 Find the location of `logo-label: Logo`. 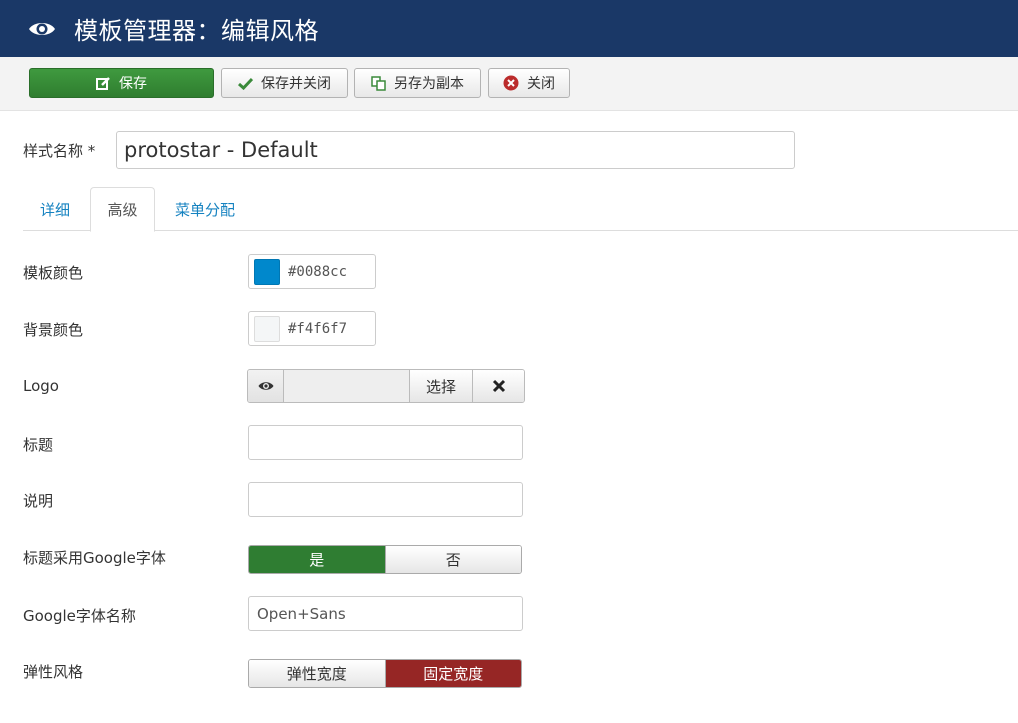

logo-label: Logo is located at coordinates (41, 386).